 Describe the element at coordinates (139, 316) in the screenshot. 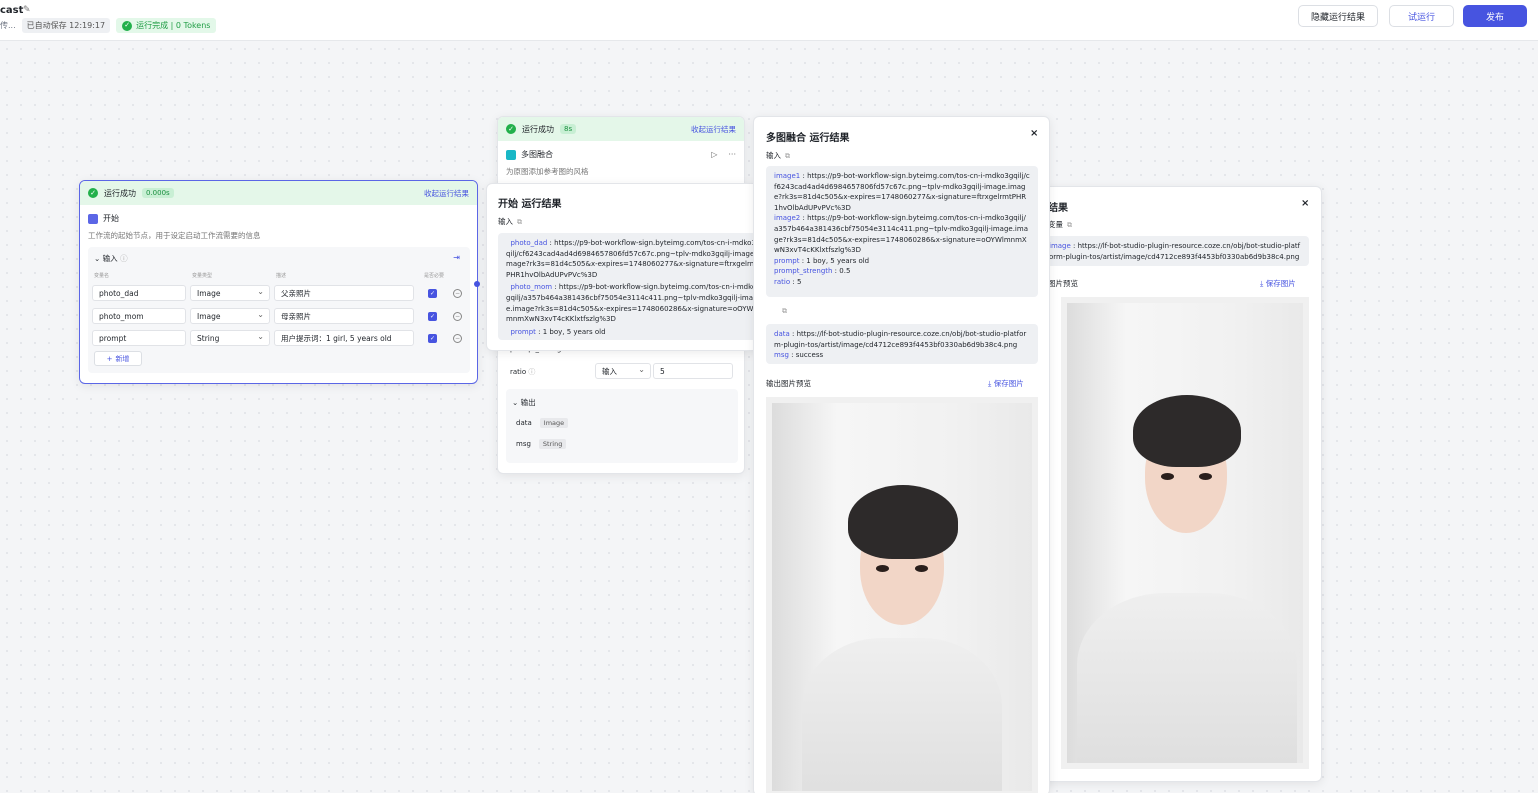

I see `var-name-input: photo_mom` at that location.